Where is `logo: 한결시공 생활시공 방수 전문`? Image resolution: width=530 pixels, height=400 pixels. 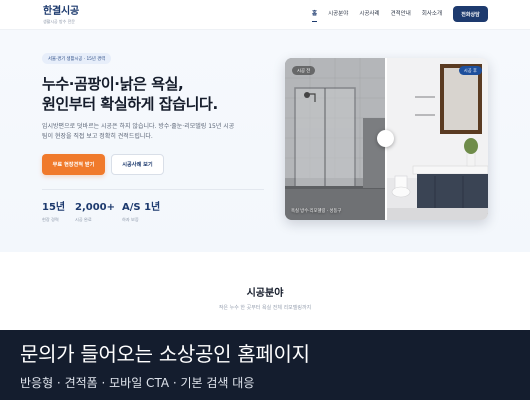
logo: 한결시공 생활시공 방수 전문 is located at coordinates (61, 15).